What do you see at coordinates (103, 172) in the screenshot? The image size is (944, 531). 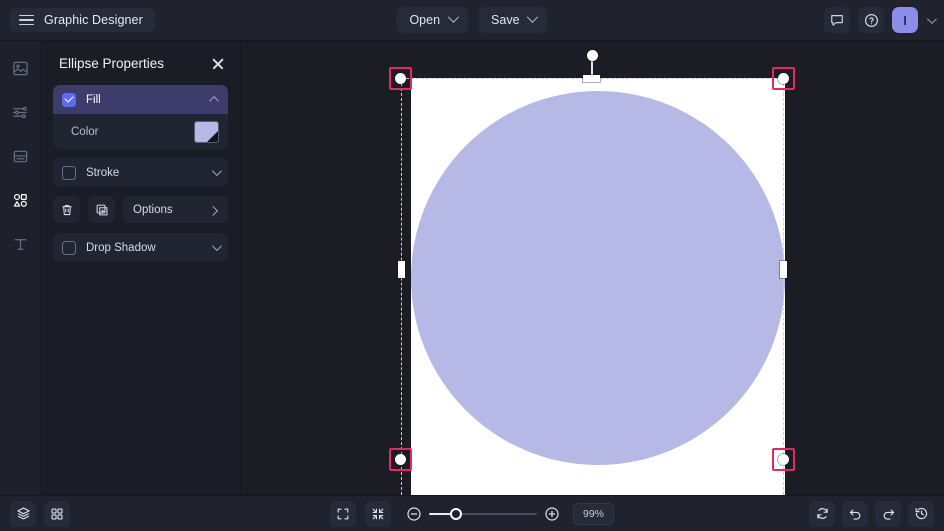 I see `stroke-label: Stroke` at bounding box center [103, 172].